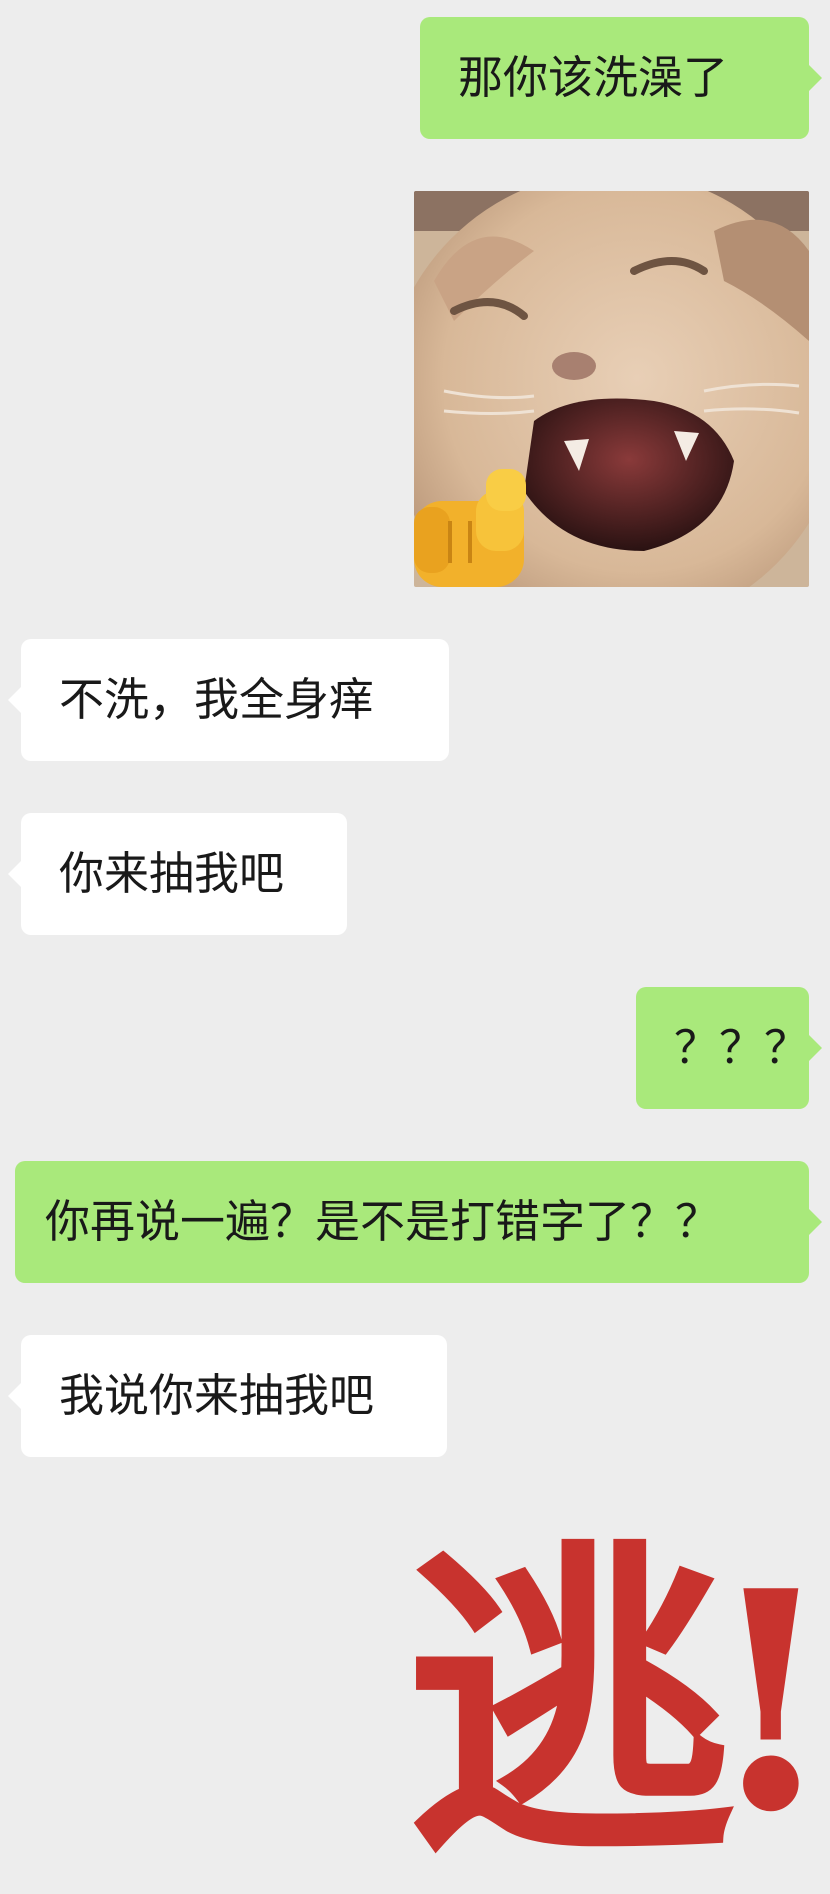 This screenshot has height=1894, width=830. What do you see at coordinates (593, 77) in the screenshot?
I see `message-text: 那你该洗澡了` at bounding box center [593, 77].